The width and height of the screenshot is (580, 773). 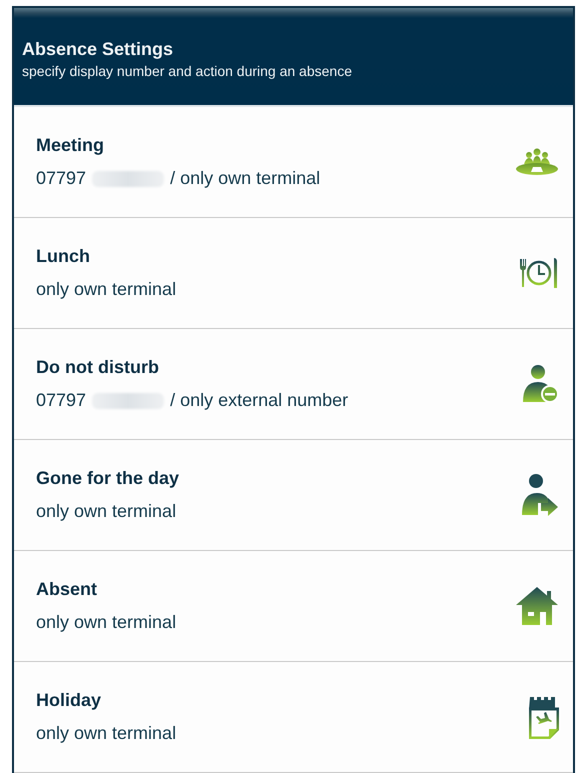 What do you see at coordinates (540, 495) in the screenshot?
I see `person-exit-icon` at bounding box center [540, 495].